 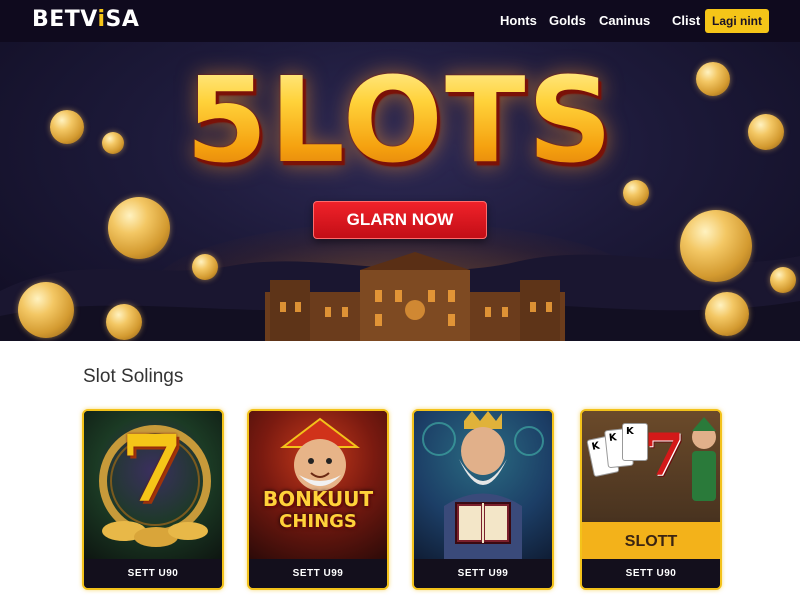 I want to click on betvisa-logo: BETViSA, so click(x=85, y=19).